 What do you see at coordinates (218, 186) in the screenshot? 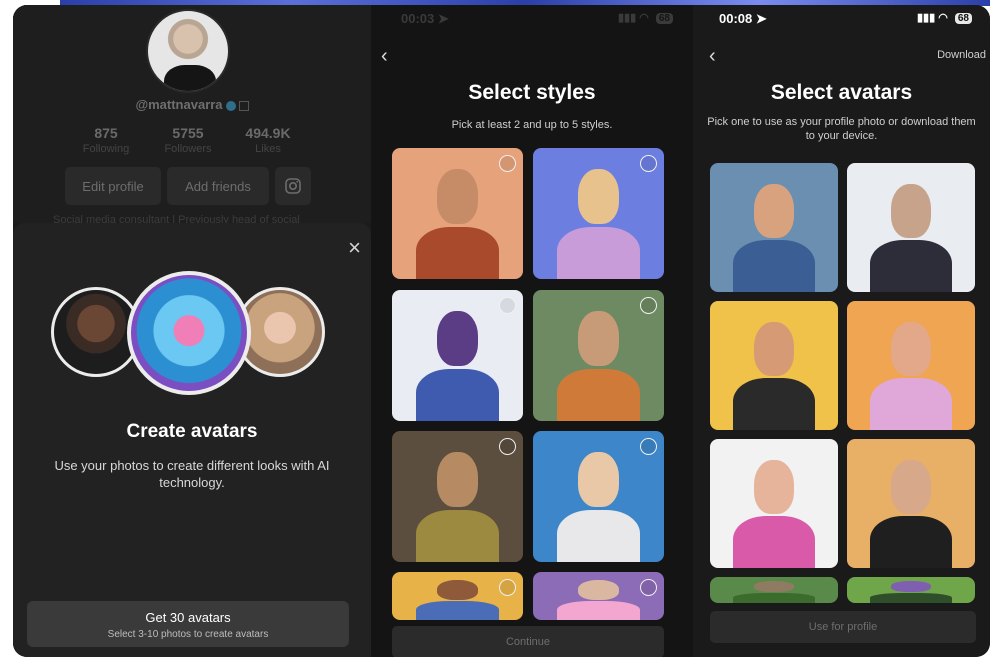
I see `add-friends-button: Add friends` at bounding box center [218, 186].